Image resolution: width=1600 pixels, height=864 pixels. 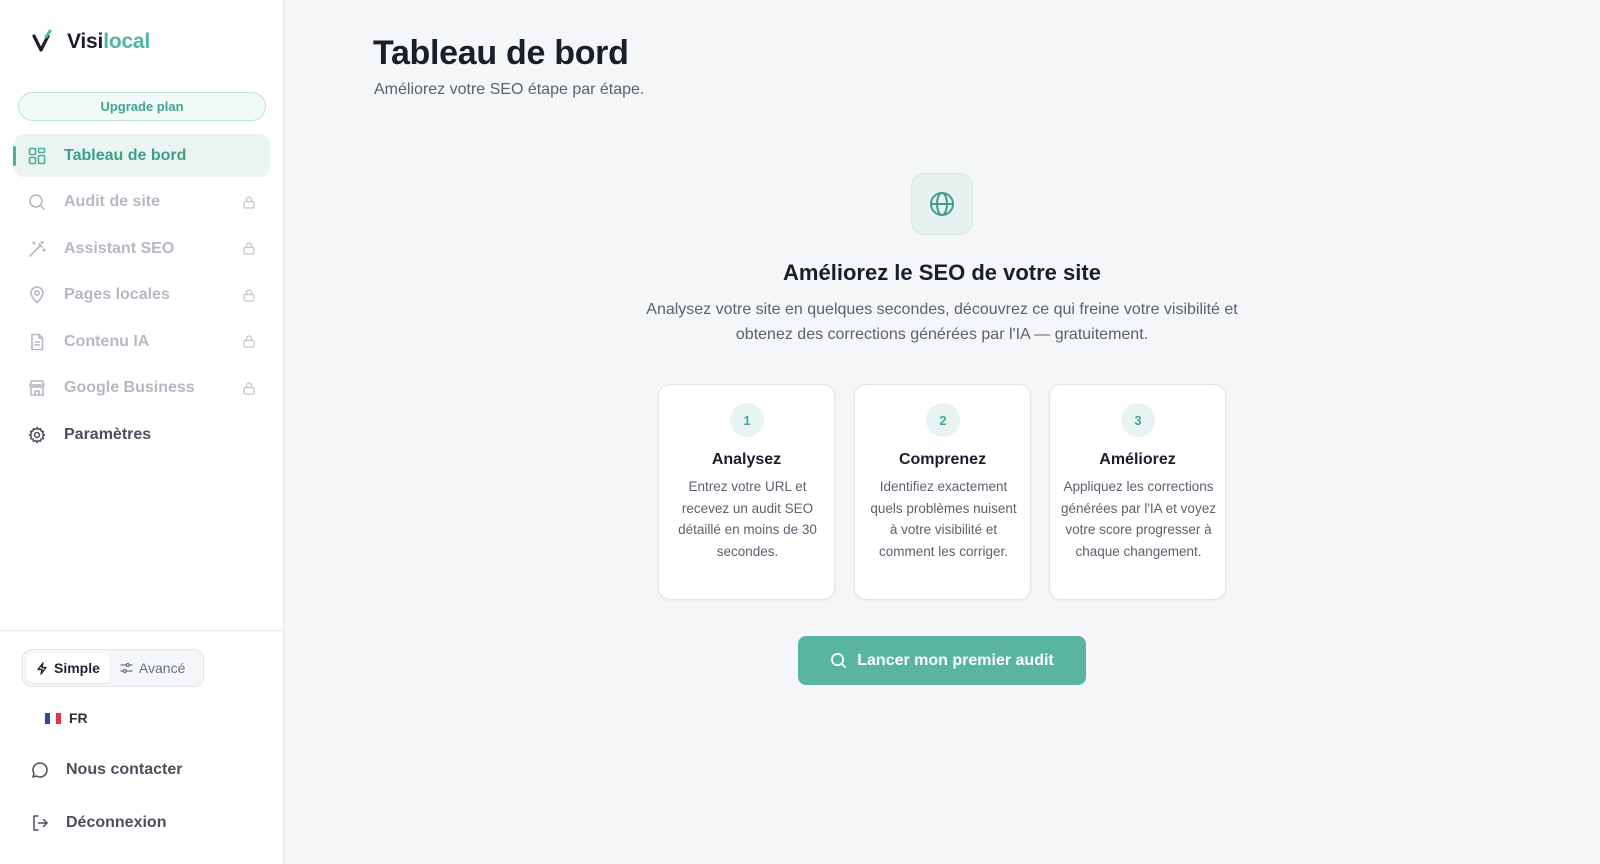 What do you see at coordinates (42, 668) in the screenshot?
I see `lightning-icon` at bounding box center [42, 668].